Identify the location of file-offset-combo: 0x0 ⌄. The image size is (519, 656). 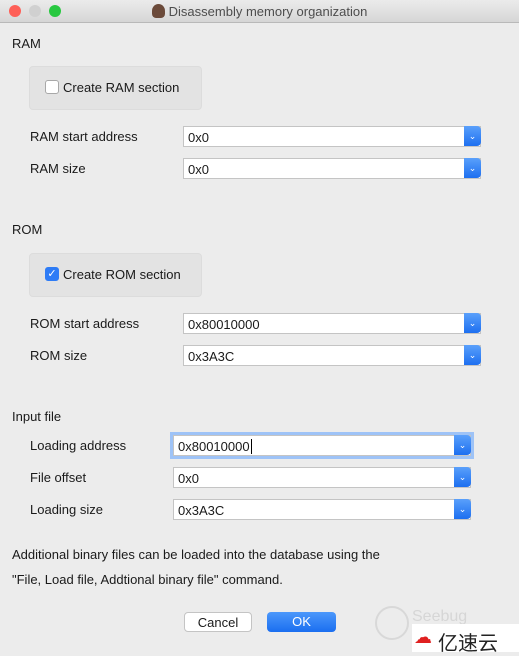
(322, 477).